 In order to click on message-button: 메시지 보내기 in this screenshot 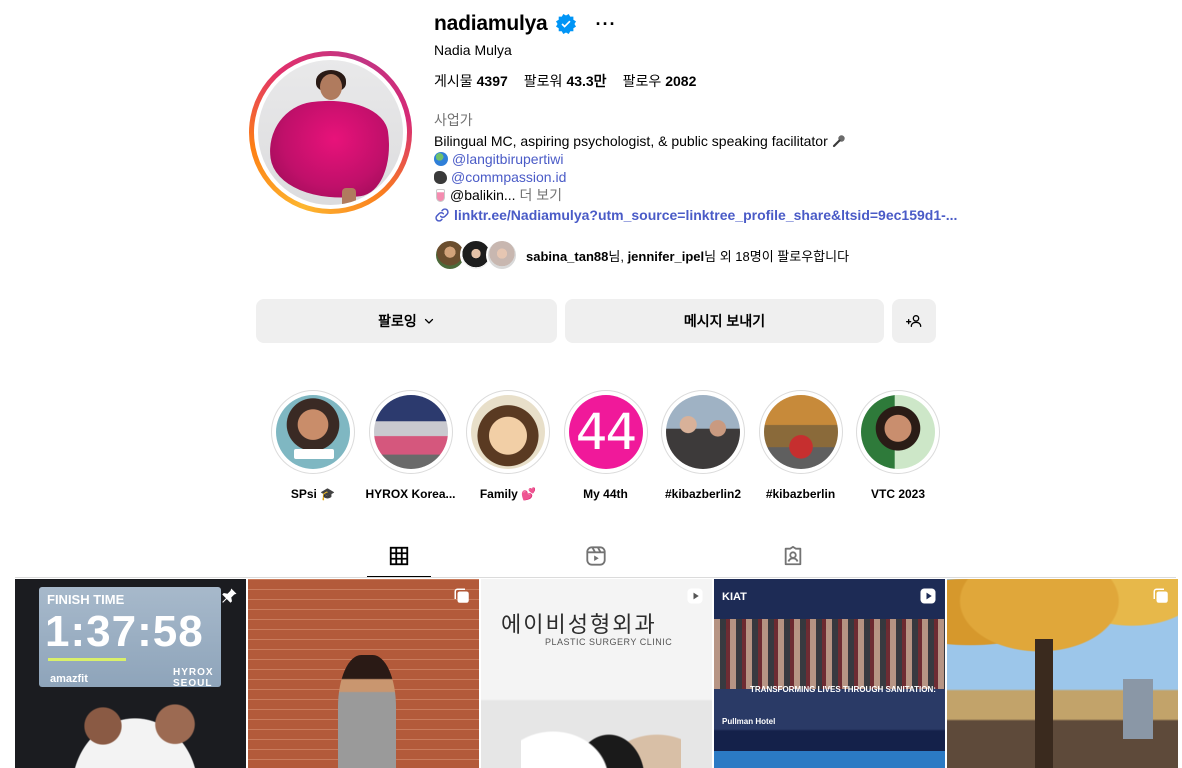, I will do `click(724, 321)`.